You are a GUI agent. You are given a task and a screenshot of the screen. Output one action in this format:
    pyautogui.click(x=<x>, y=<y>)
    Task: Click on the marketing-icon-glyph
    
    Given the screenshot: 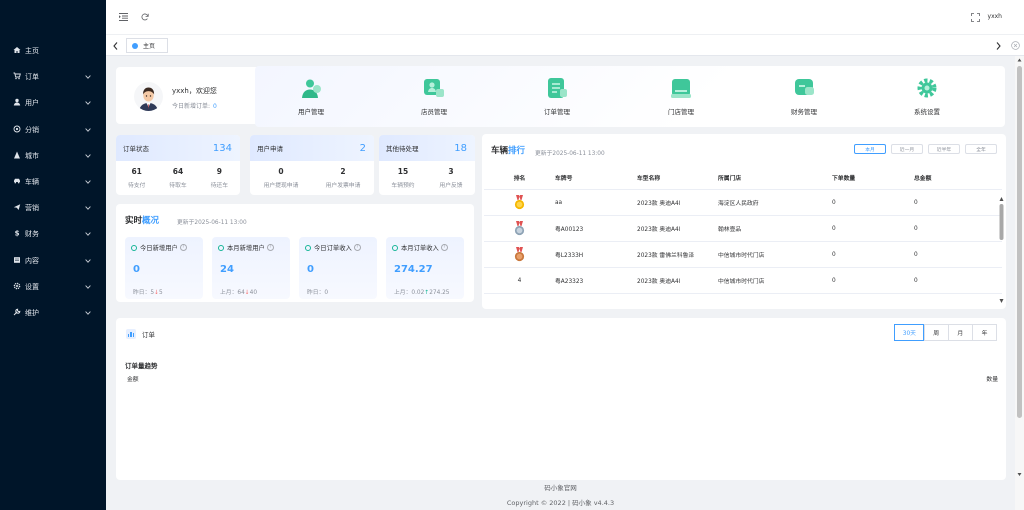 What is the action you would take?
    pyautogui.click(x=17, y=207)
    